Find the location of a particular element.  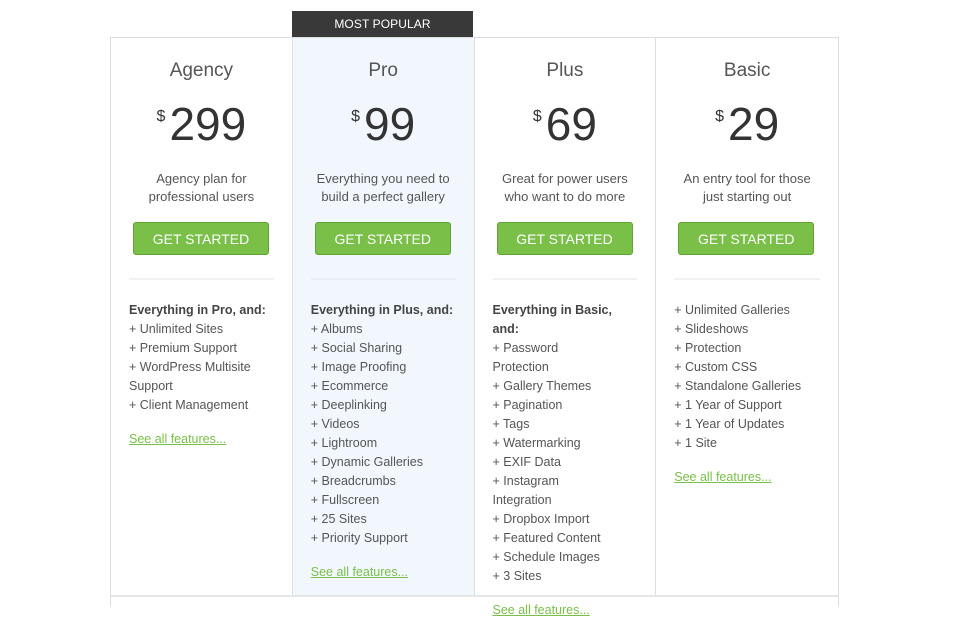

plan-price: $ 299 is located at coordinates (201, 124).